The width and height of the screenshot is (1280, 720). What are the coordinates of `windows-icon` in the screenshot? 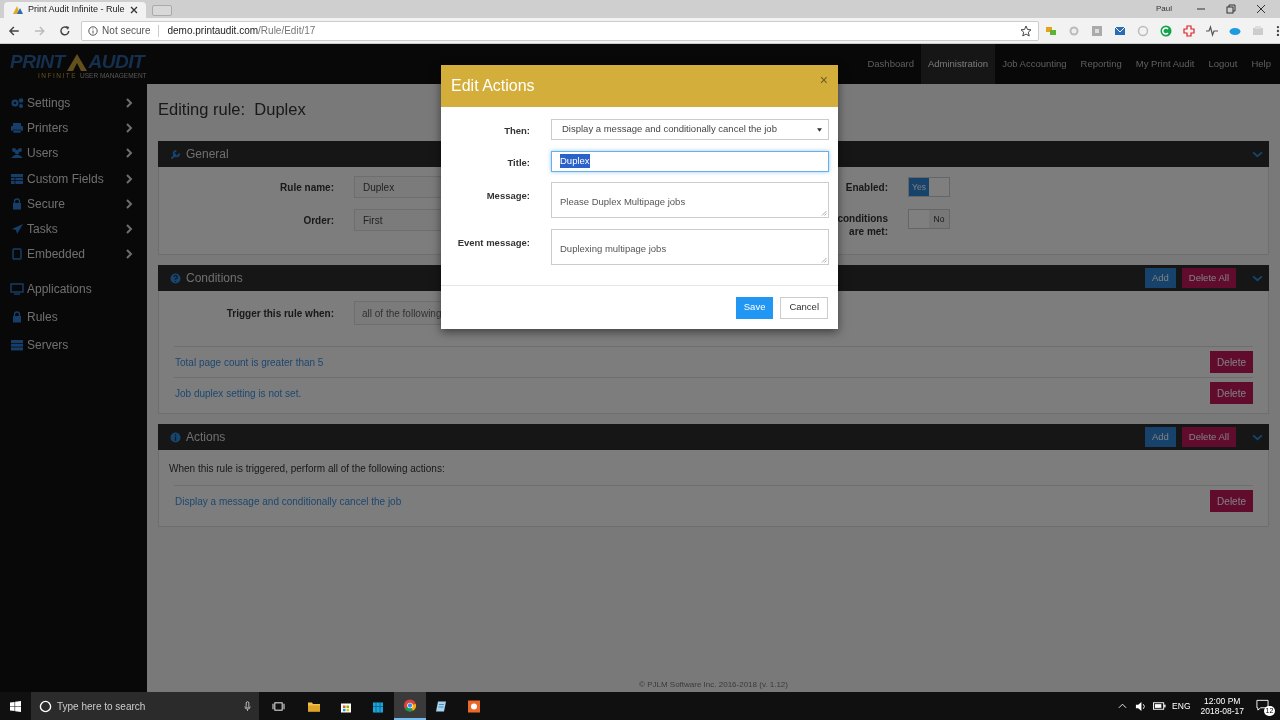 It's located at (15, 706).